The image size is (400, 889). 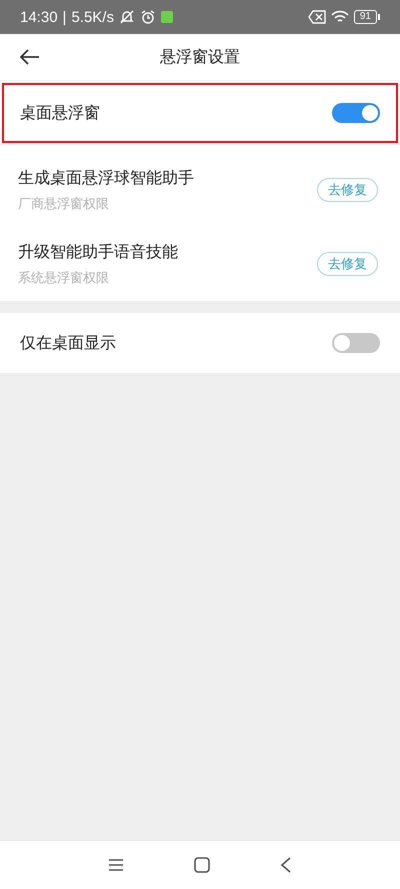 I want to click on setting-label: 桌面悬浮窗, so click(x=60, y=113).